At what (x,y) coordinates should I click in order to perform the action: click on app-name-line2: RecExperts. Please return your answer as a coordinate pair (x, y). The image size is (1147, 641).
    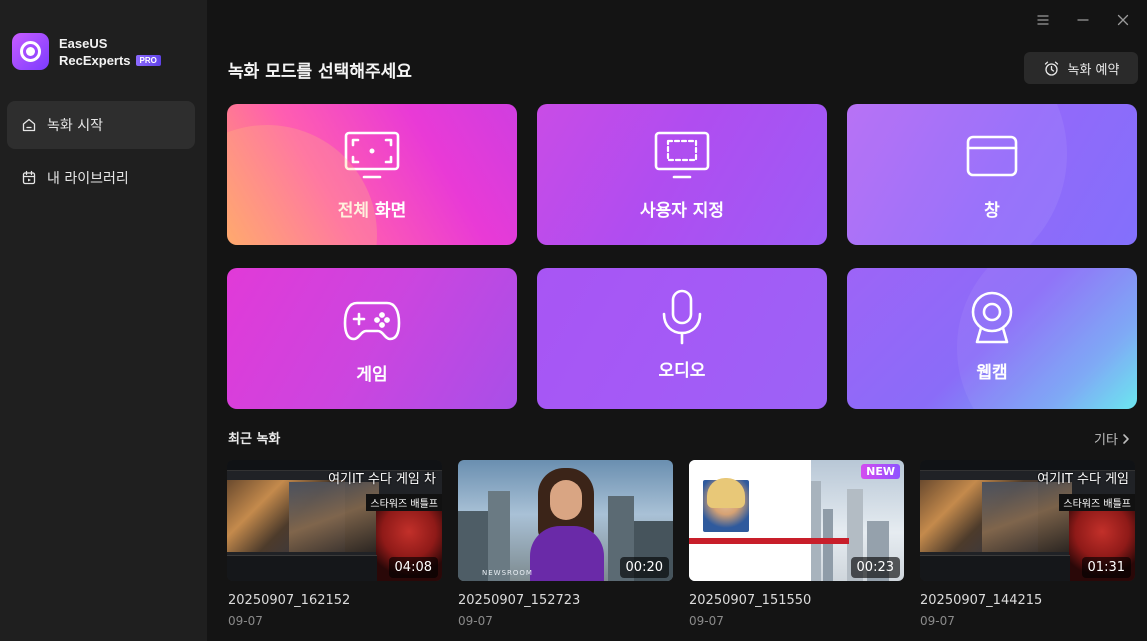
    Looking at the image, I should click on (95, 60).